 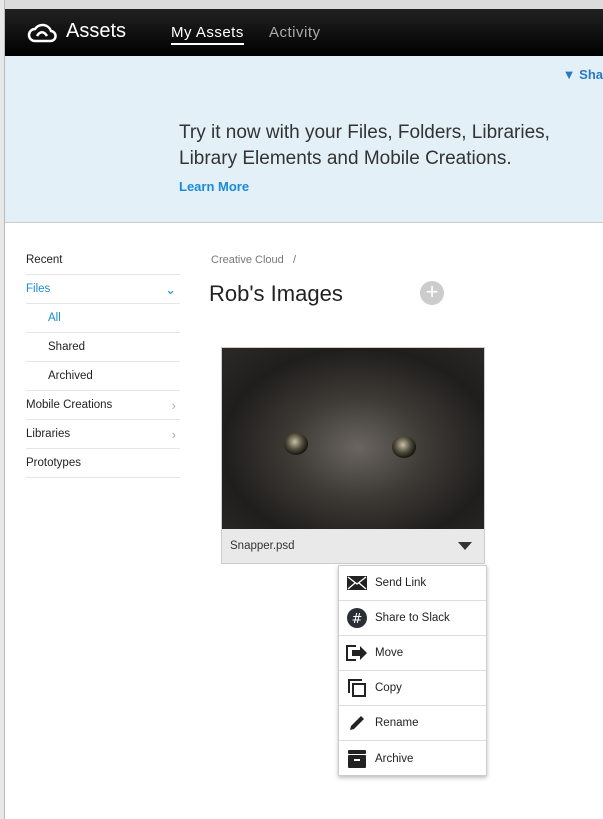 I want to click on share-label: Sha, so click(x=591, y=74).